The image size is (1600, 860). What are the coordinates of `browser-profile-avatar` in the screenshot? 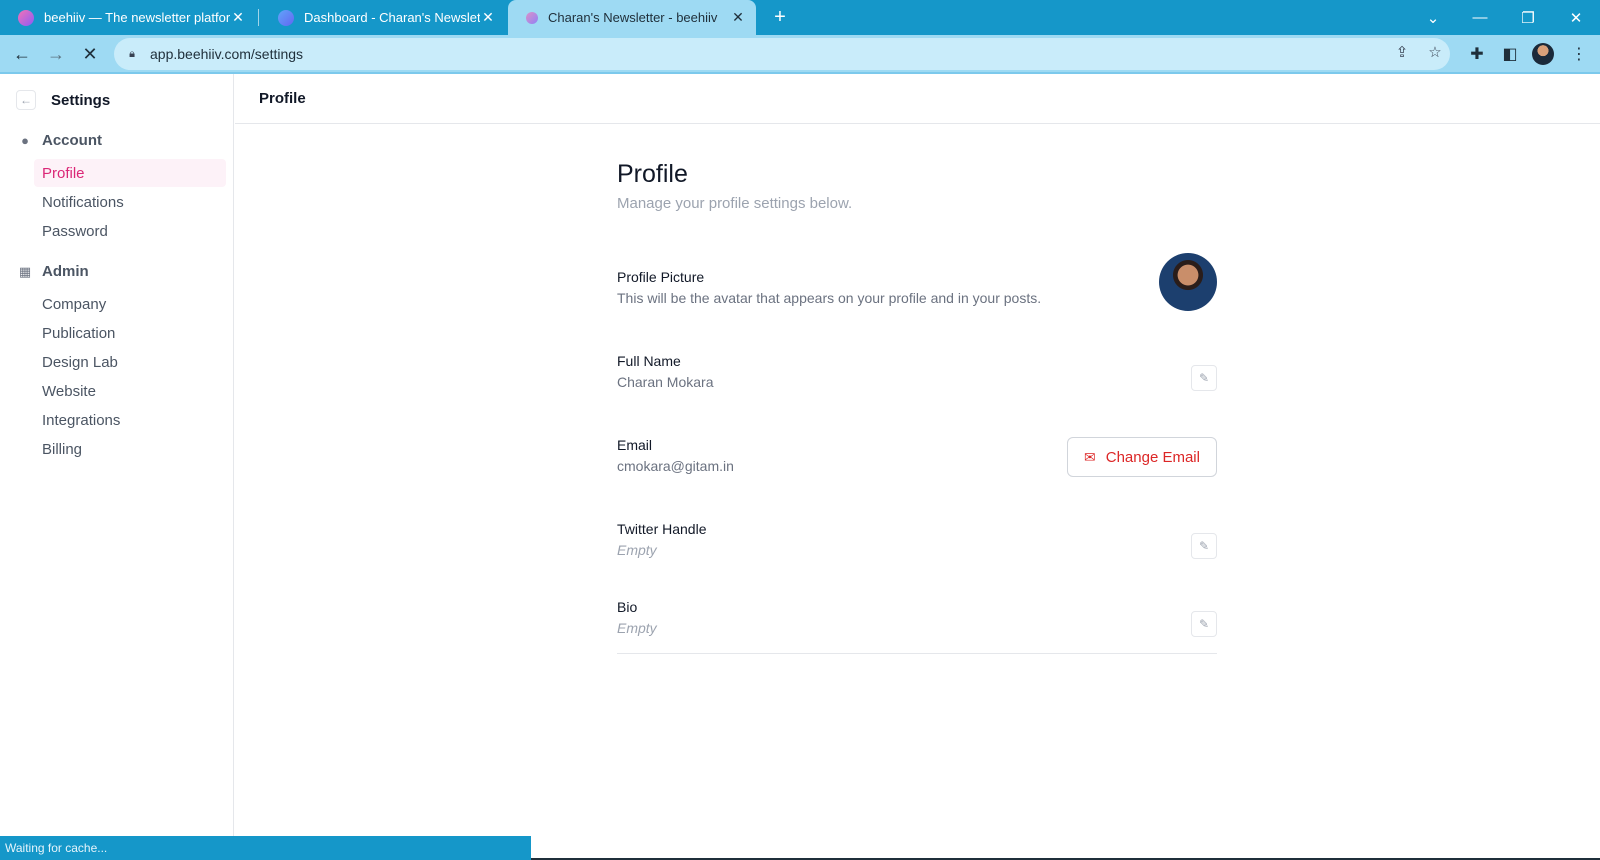 It's located at (1543, 54).